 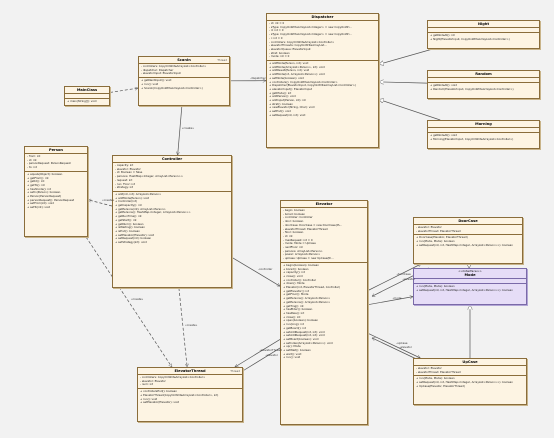 I want to click on class-header: Elevator, so click(x=324, y=204).